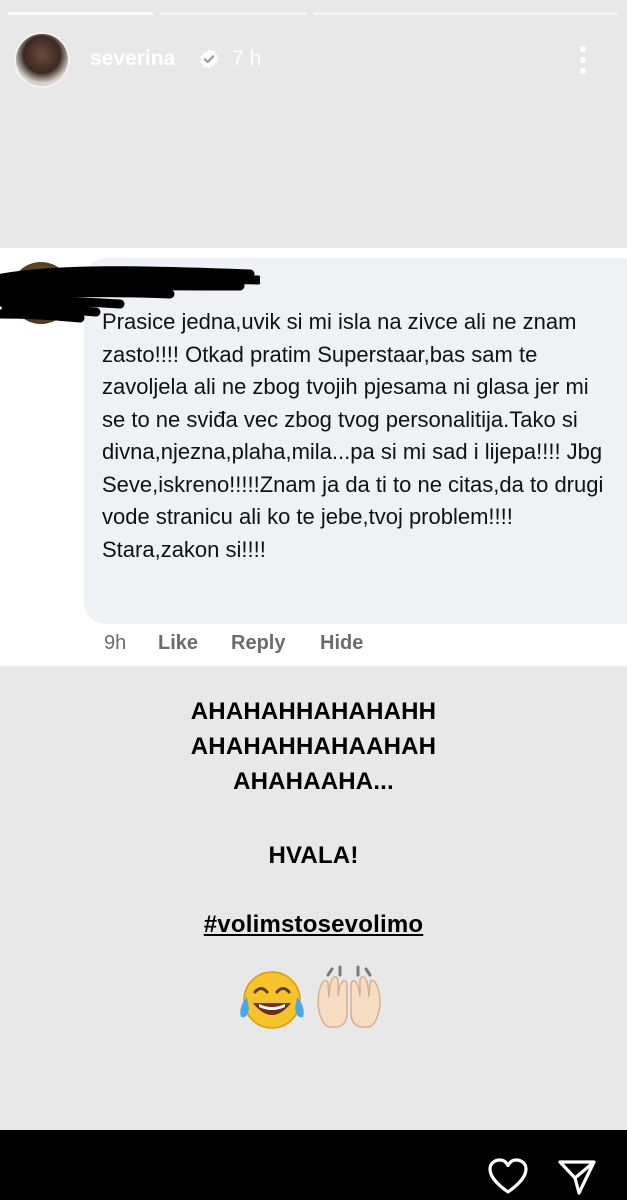  What do you see at coordinates (178, 643) in the screenshot?
I see `like-button: Like` at bounding box center [178, 643].